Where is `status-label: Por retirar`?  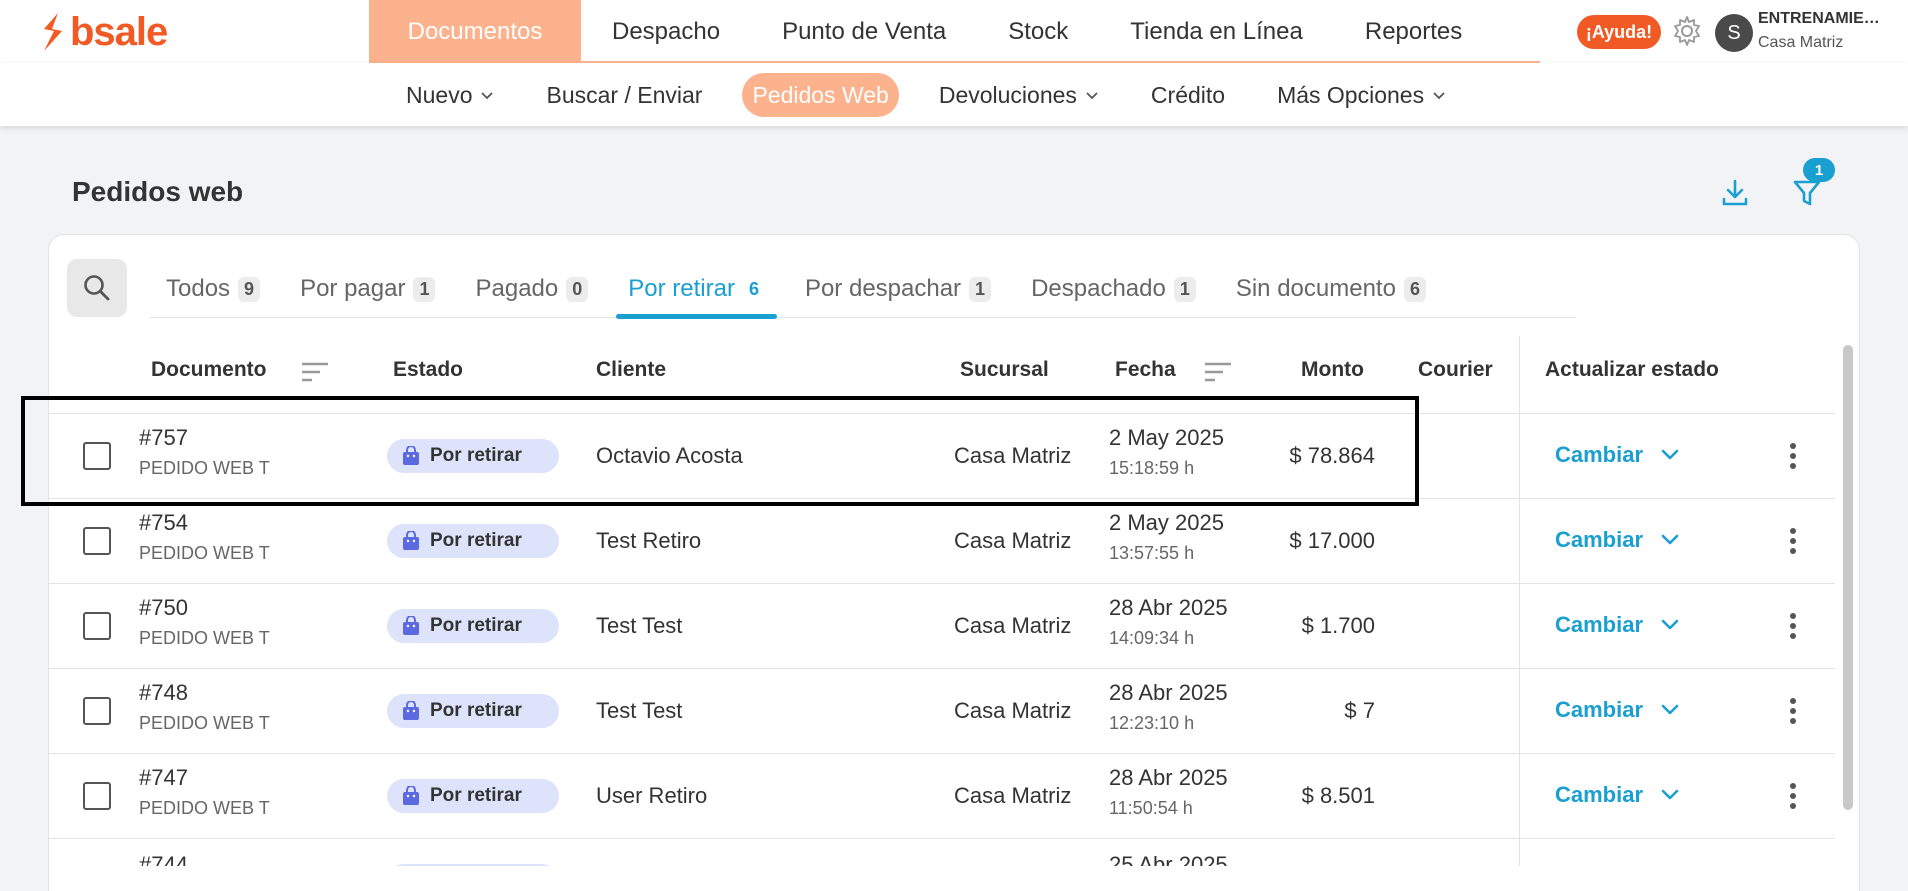
status-label: Por retirar is located at coordinates (476, 795).